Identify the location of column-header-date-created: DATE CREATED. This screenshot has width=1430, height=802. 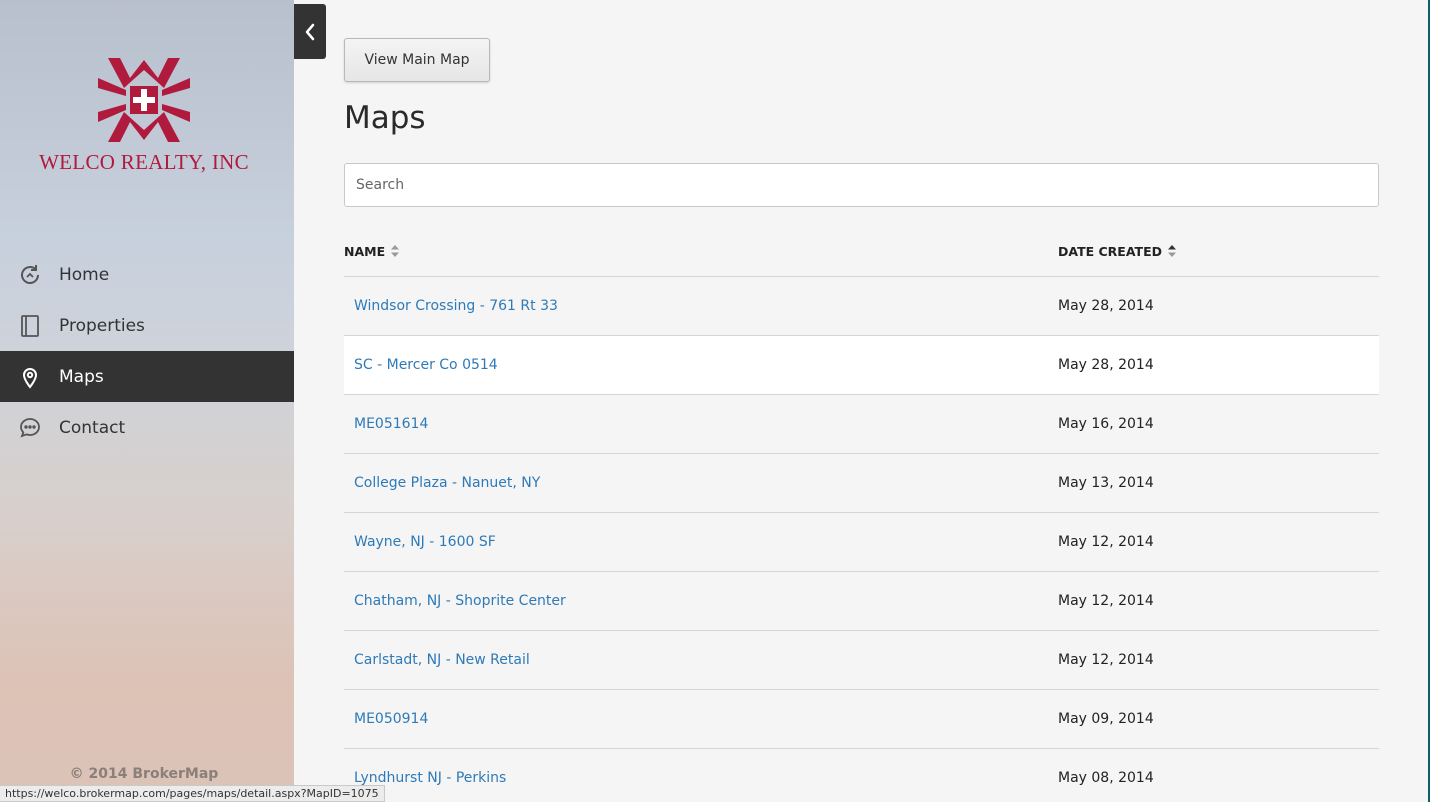
(1117, 251).